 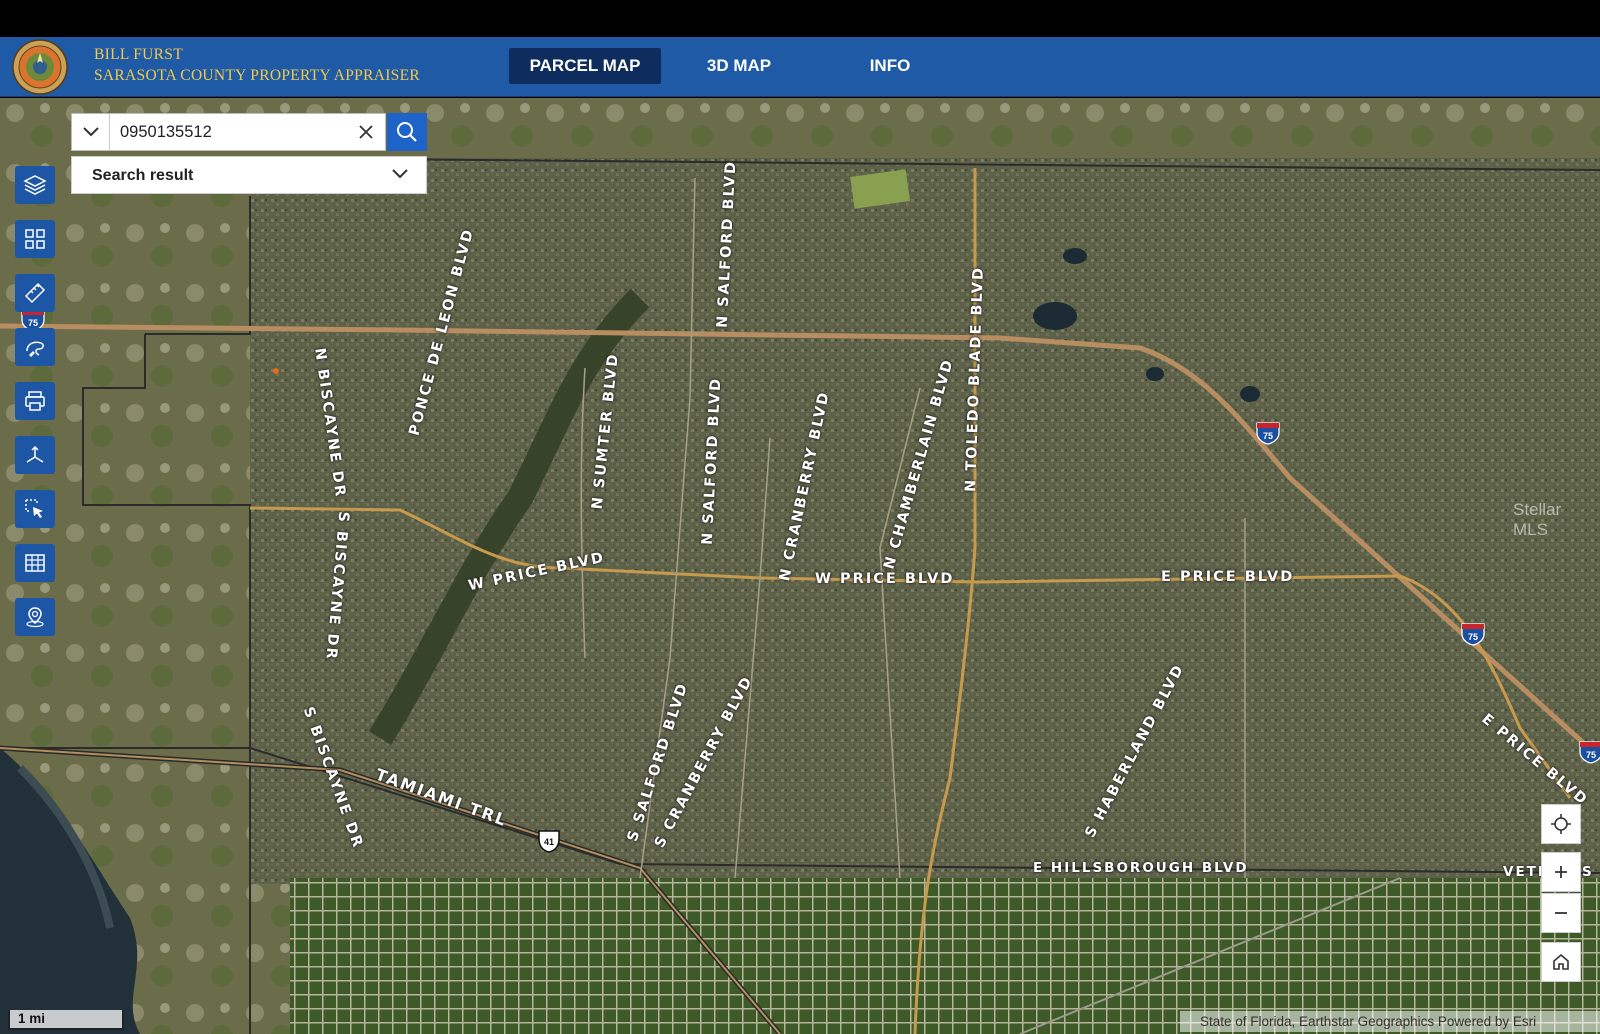 I want to click on home-button, so click(x=1561, y=962).